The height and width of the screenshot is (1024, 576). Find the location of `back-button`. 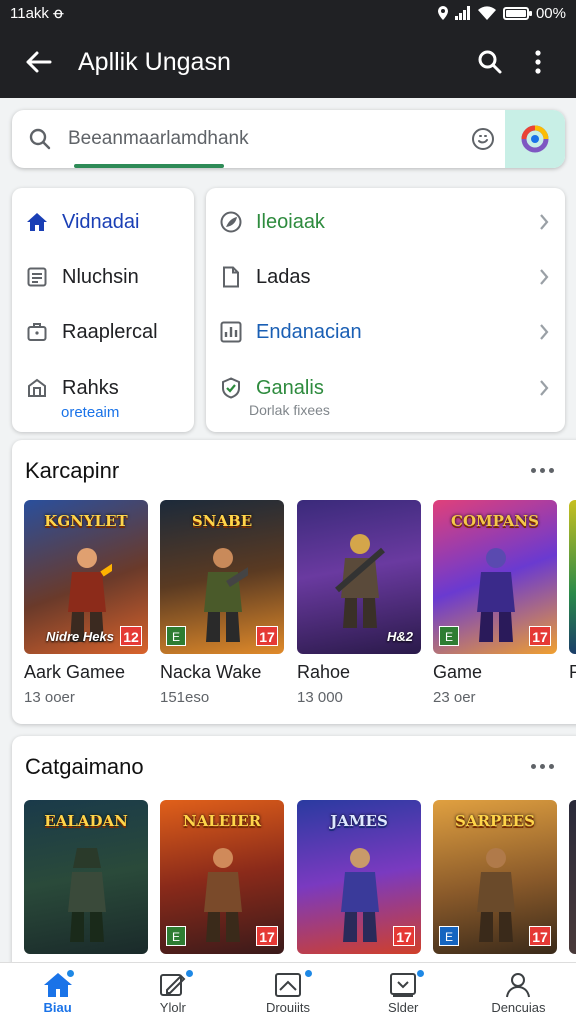

back-button is located at coordinates (38, 62).